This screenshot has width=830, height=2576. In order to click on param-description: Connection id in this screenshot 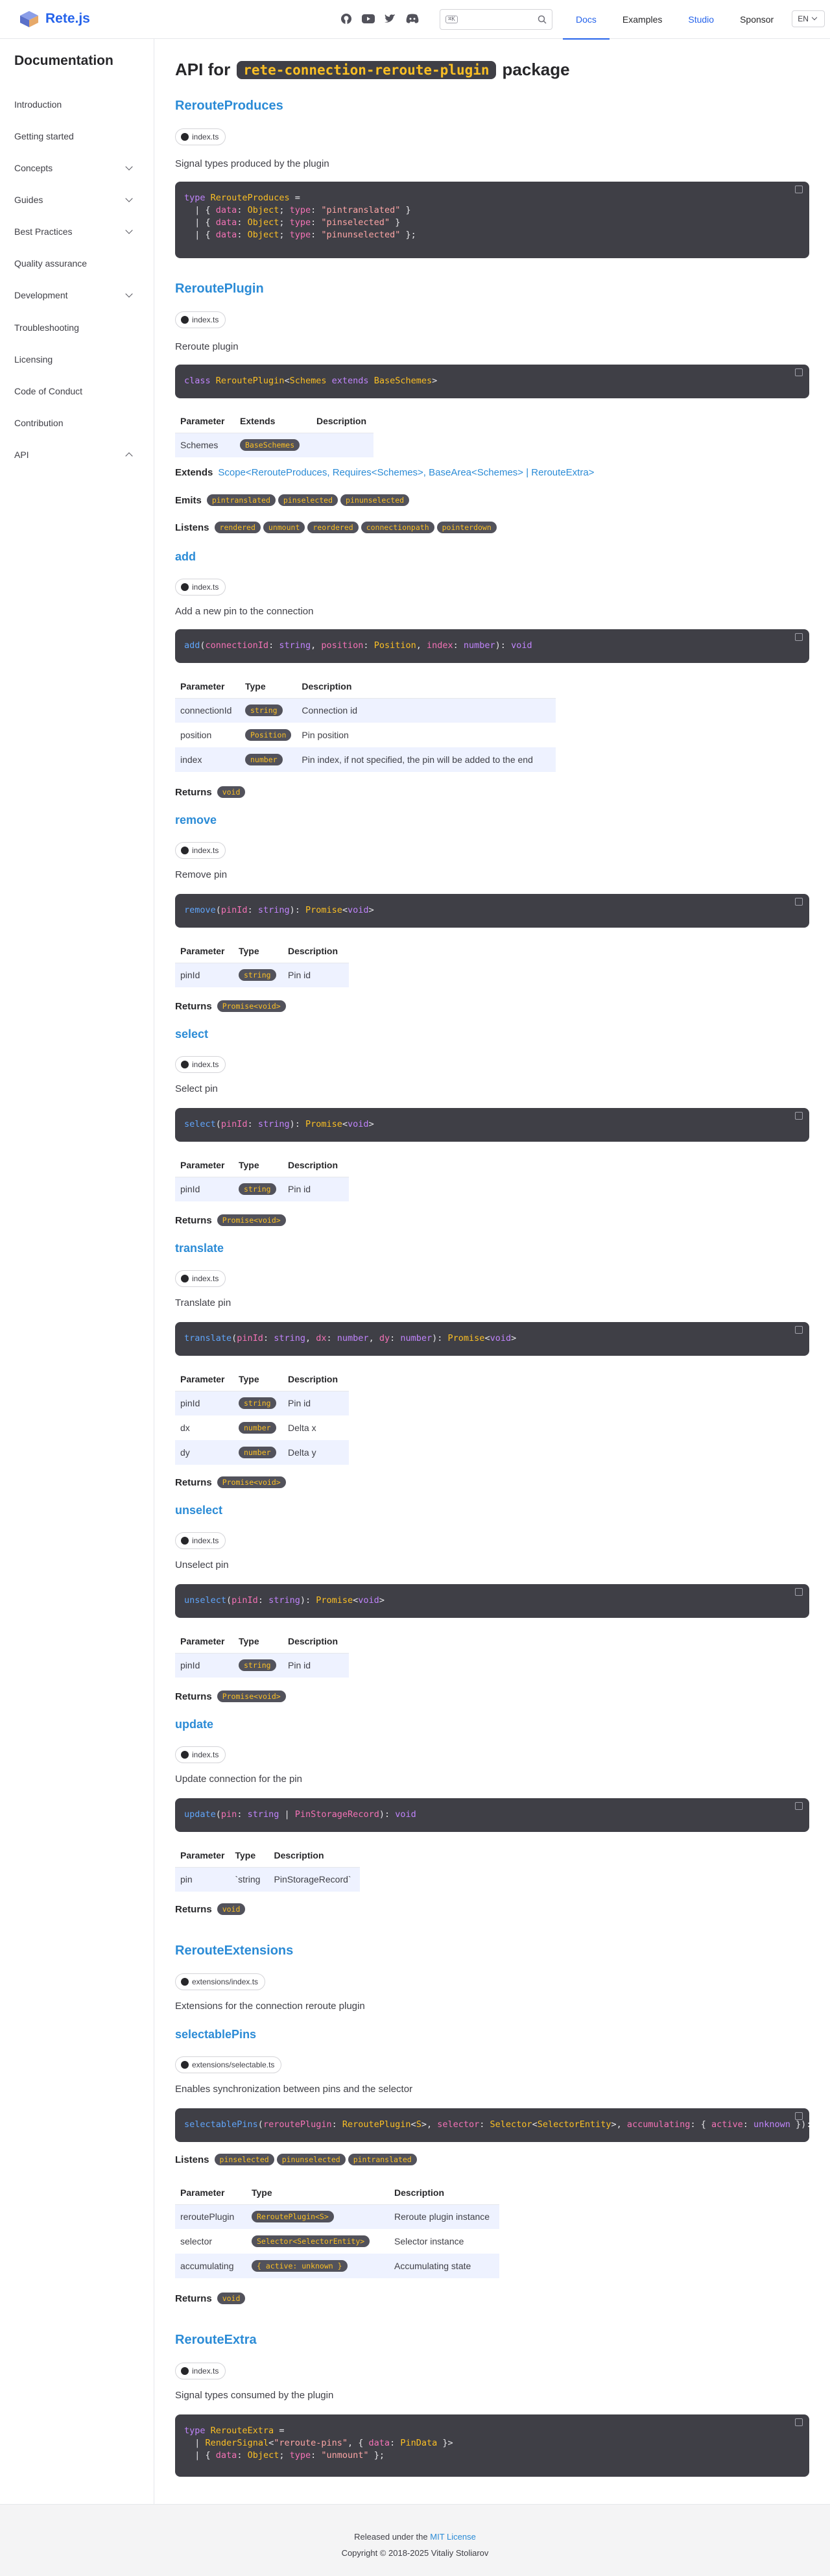, I will do `click(426, 710)`.